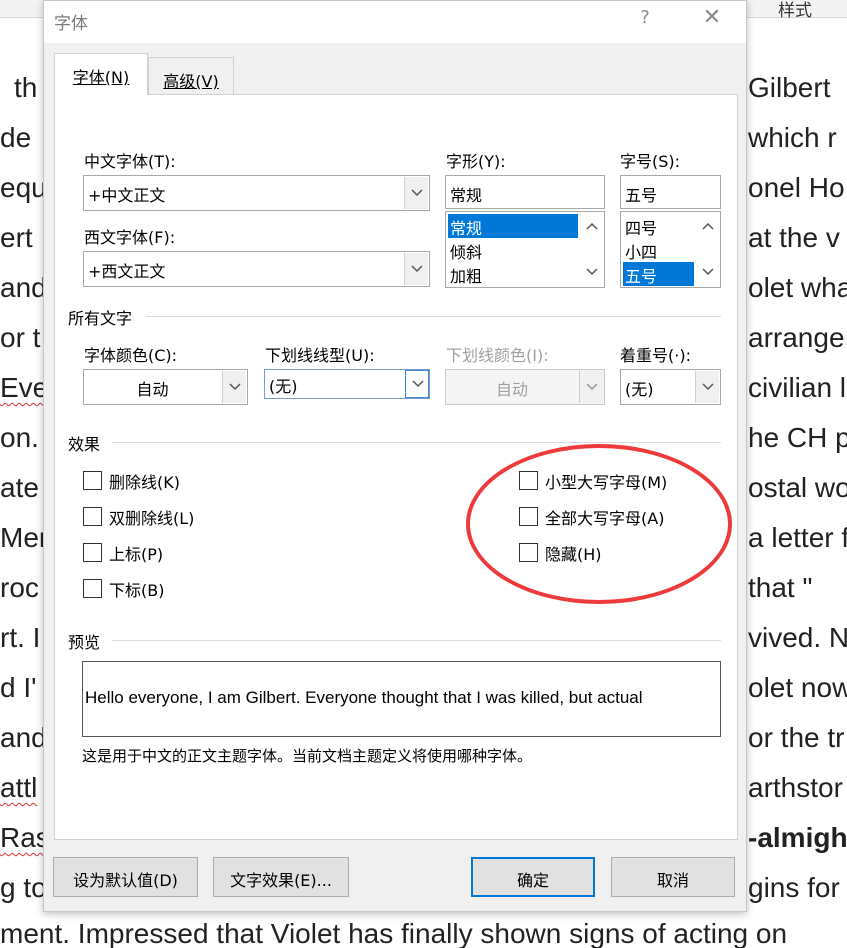  Describe the element at coordinates (497, 355) in the screenshot. I see `underline-color-label: 下划线颜色(I):` at that location.